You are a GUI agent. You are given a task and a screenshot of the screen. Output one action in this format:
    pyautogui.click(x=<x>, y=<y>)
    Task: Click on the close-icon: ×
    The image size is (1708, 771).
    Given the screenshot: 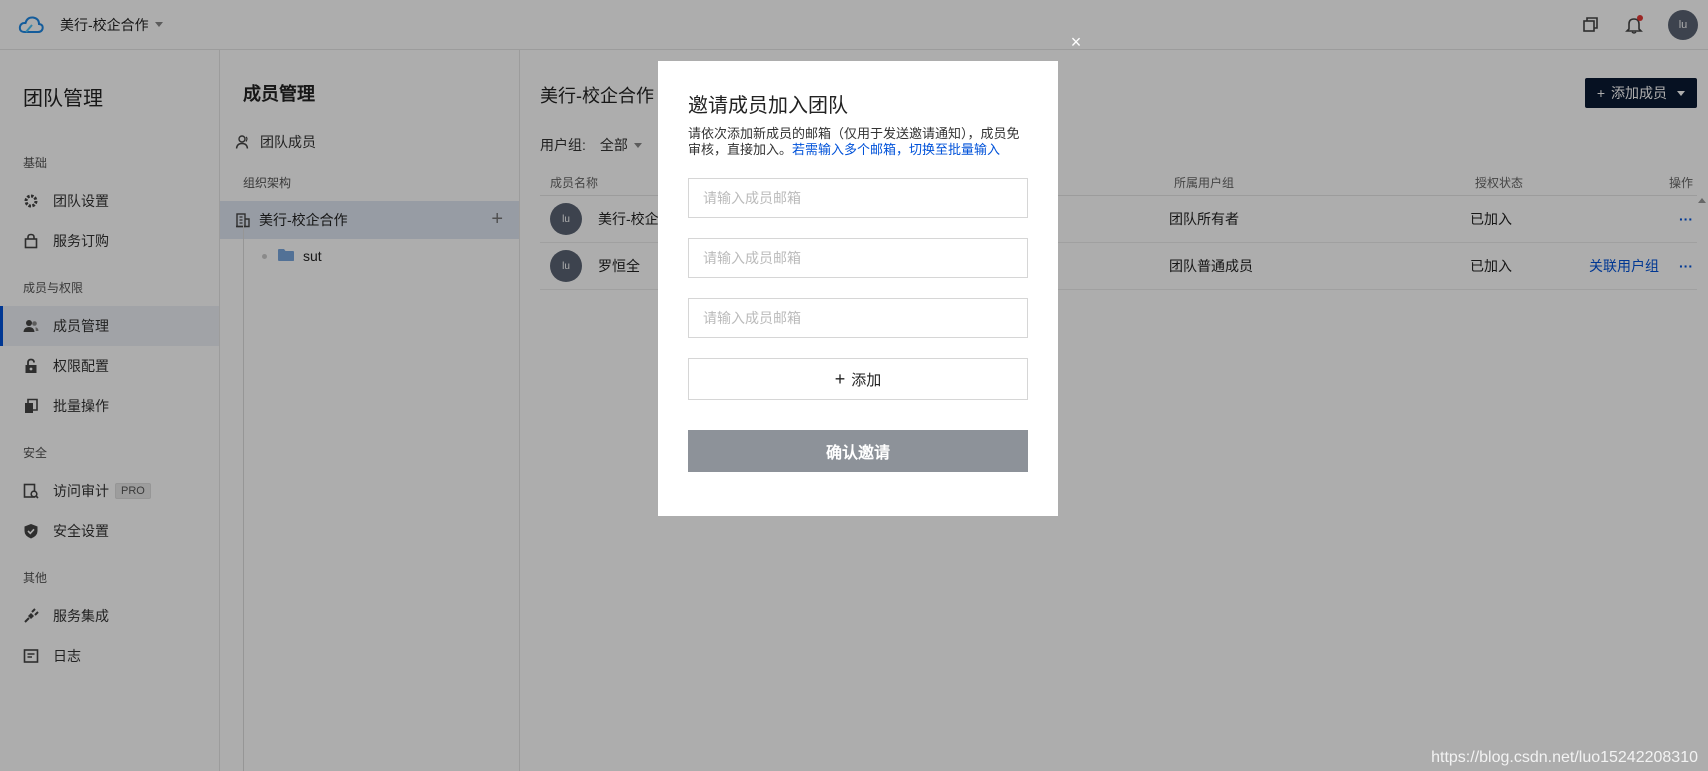 What is the action you would take?
    pyautogui.click(x=1076, y=42)
    